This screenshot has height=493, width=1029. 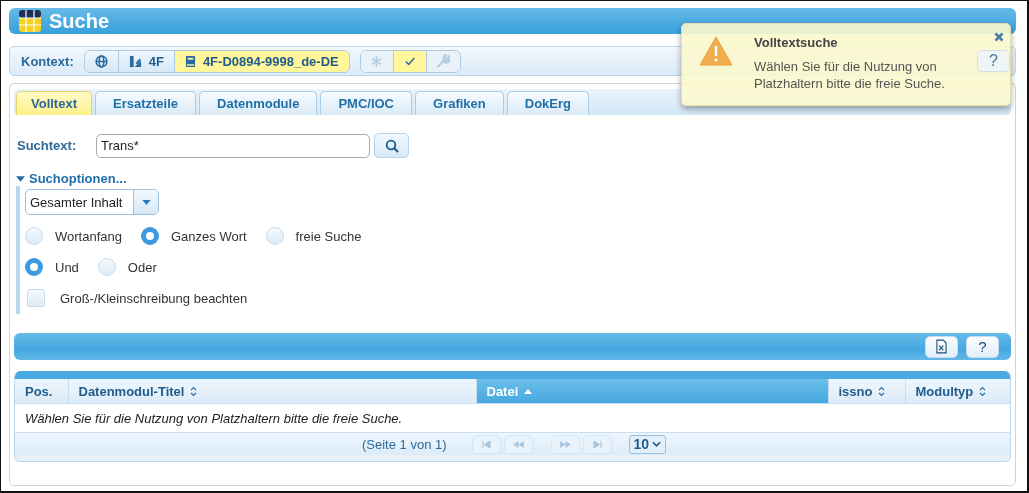 I want to click on wrench-icon, so click(x=443, y=61).